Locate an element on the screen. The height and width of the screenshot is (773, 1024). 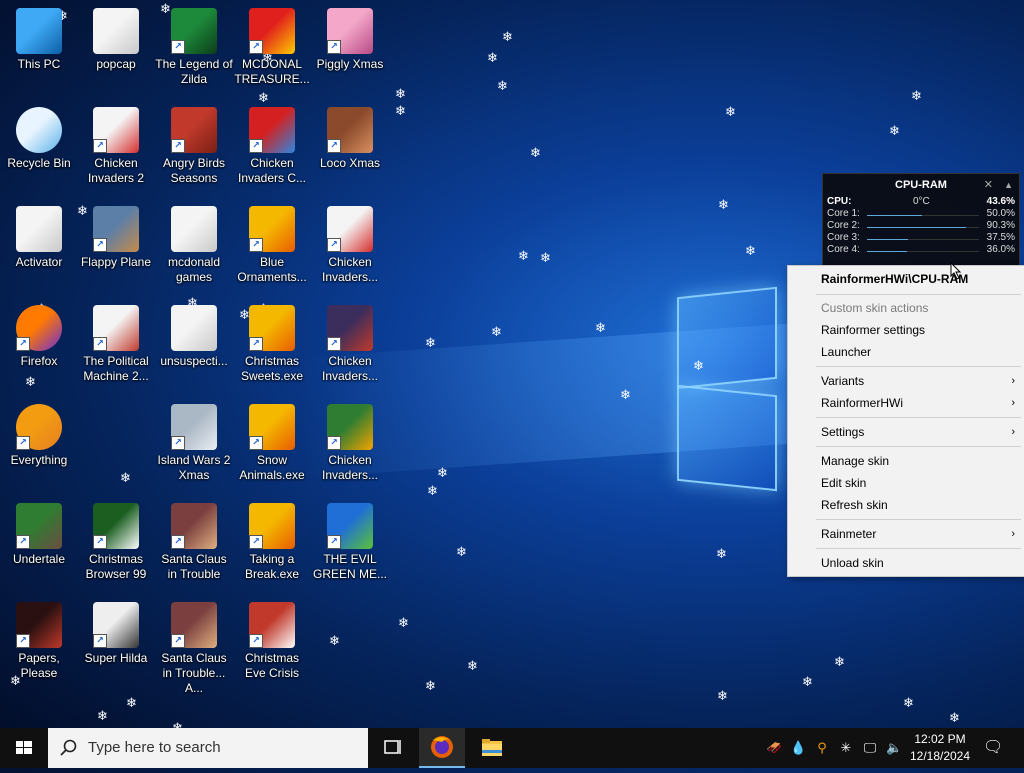
menu-item-edit-skin: Edit skin is located at coordinates (906, 483).